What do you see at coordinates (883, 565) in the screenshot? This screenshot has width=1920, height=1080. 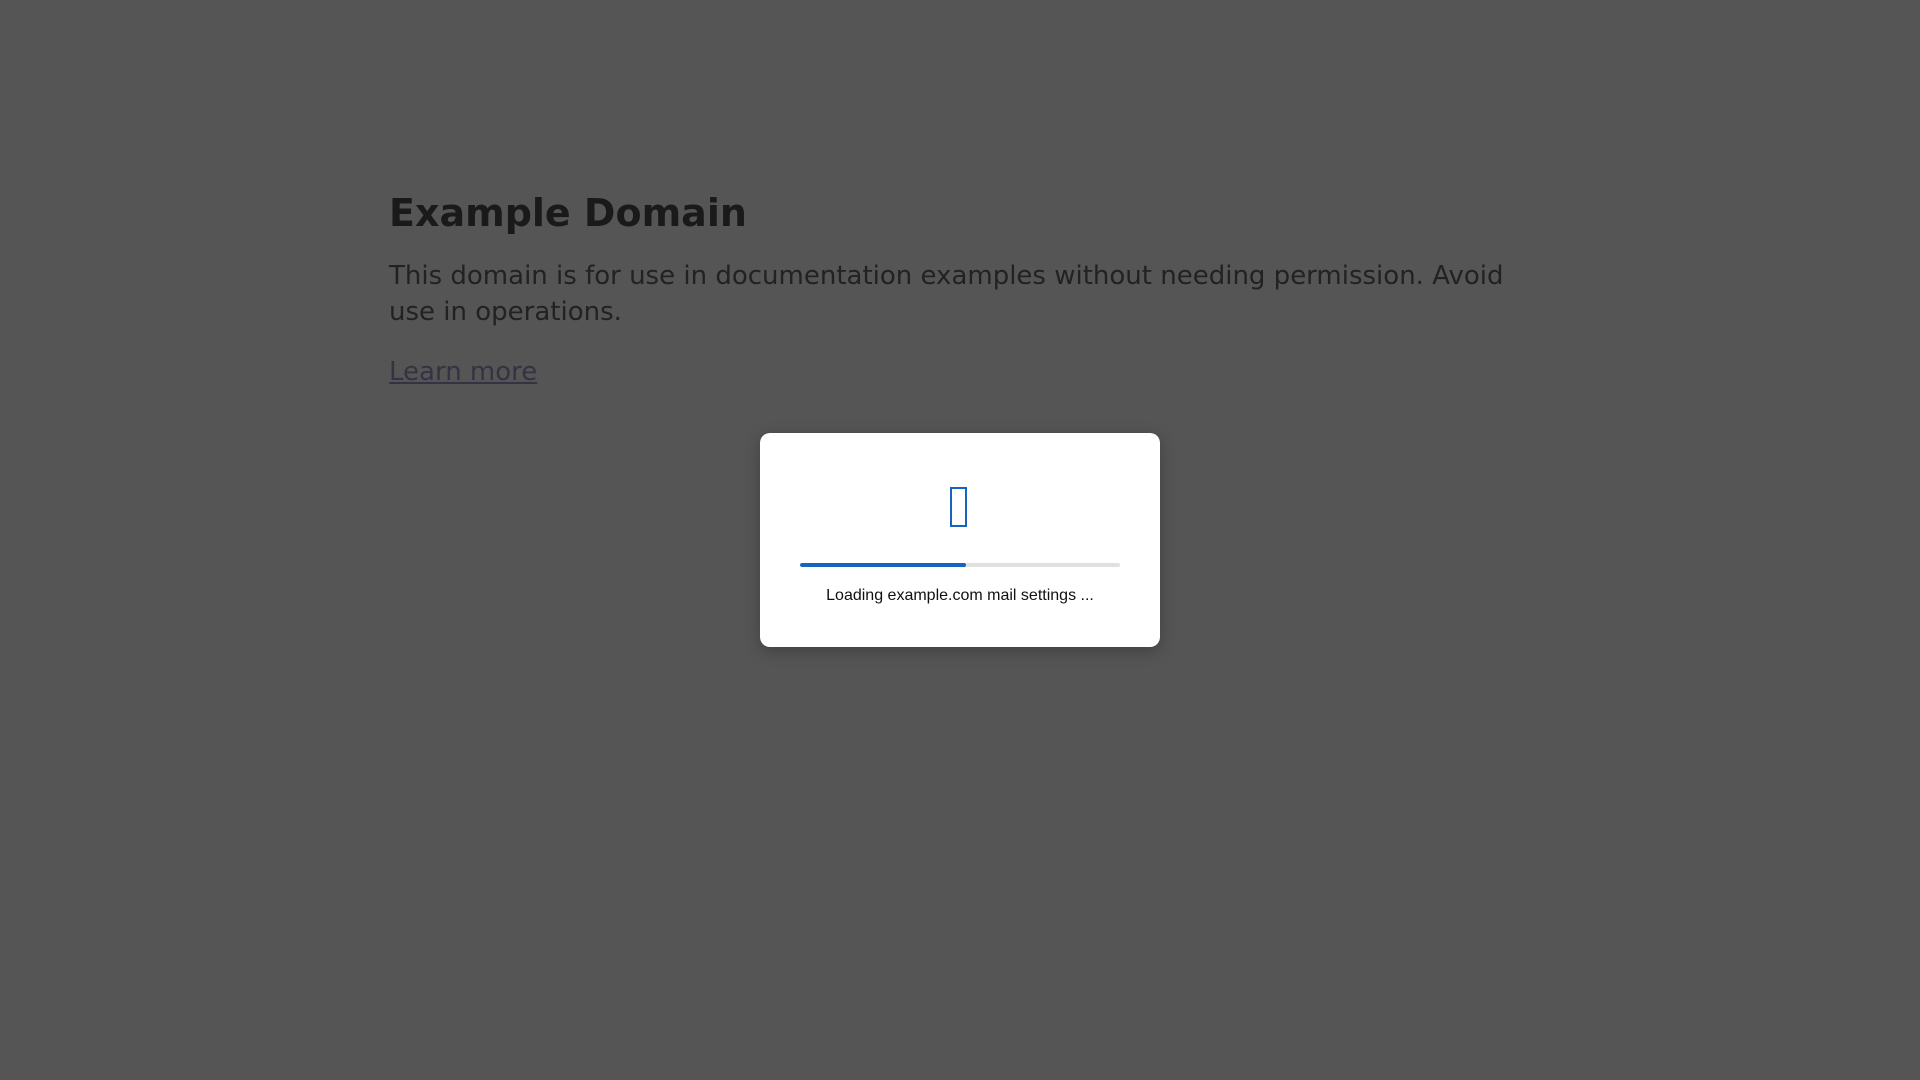 I see `progress-bar-fill` at bounding box center [883, 565].